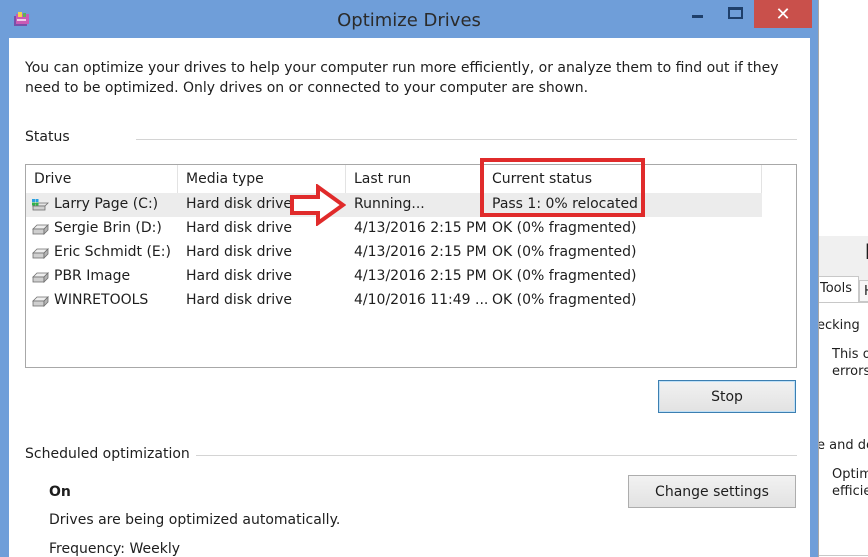  What do you see at coordinates (466, 139) in the screenshot?
I see `status-group-divider` at bounding box center [466, 139].